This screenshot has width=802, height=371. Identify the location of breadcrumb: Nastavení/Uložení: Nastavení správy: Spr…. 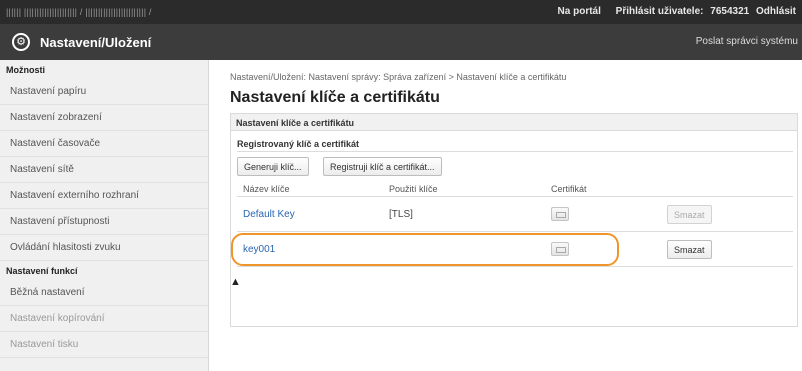
(398, 77).